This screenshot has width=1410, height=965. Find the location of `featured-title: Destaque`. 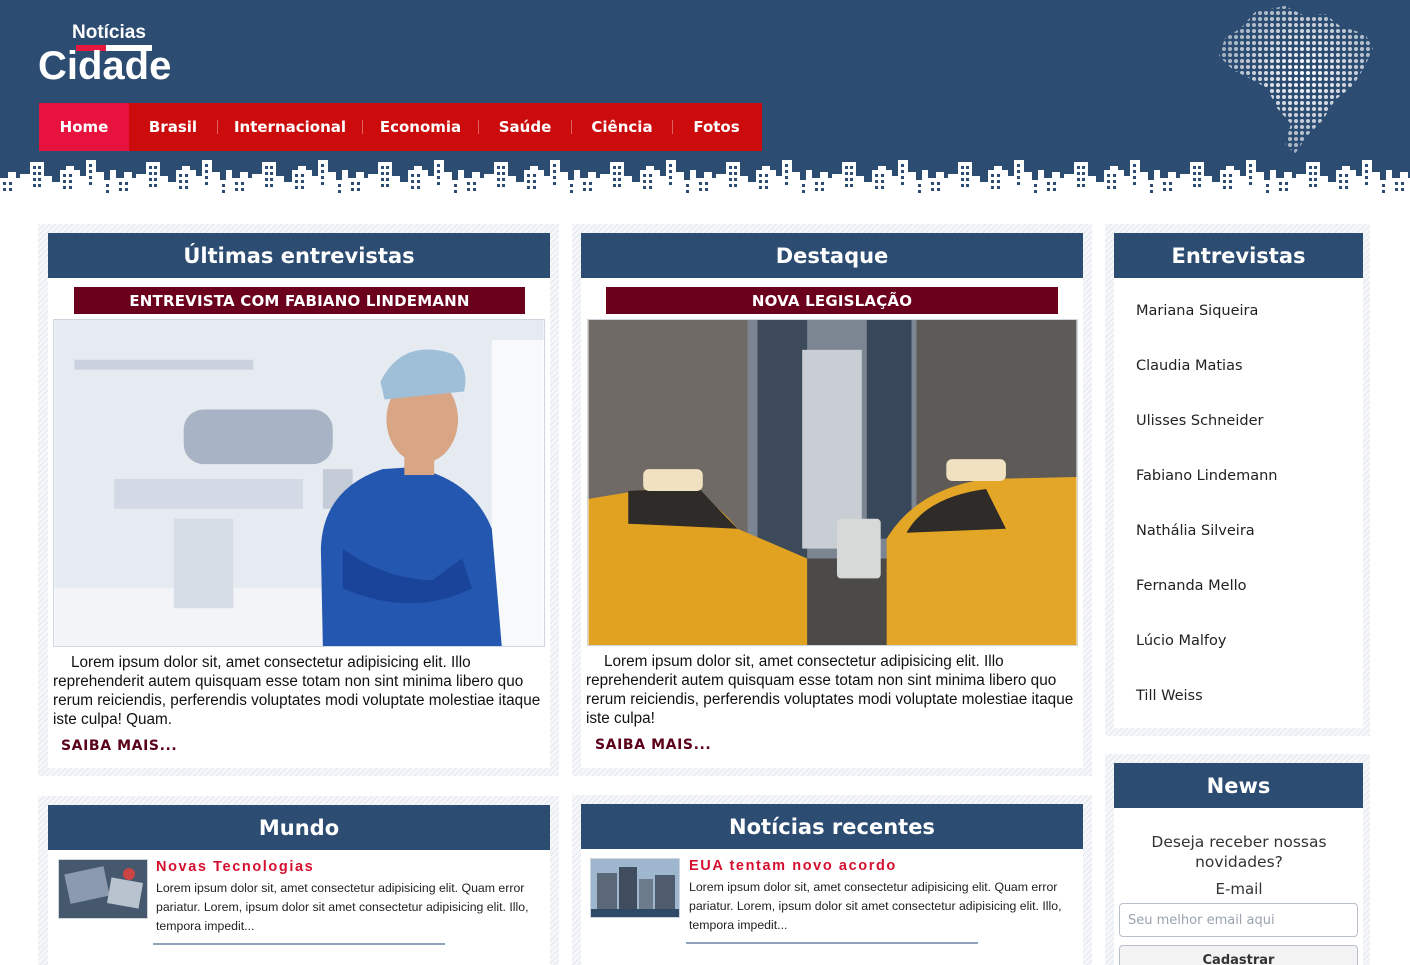

featured-title: Destaque is located at coordinates (832, 255).